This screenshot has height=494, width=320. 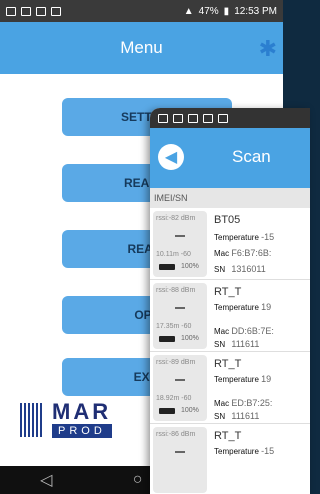 I want to click on status-bar, so click(x=230, y=118).